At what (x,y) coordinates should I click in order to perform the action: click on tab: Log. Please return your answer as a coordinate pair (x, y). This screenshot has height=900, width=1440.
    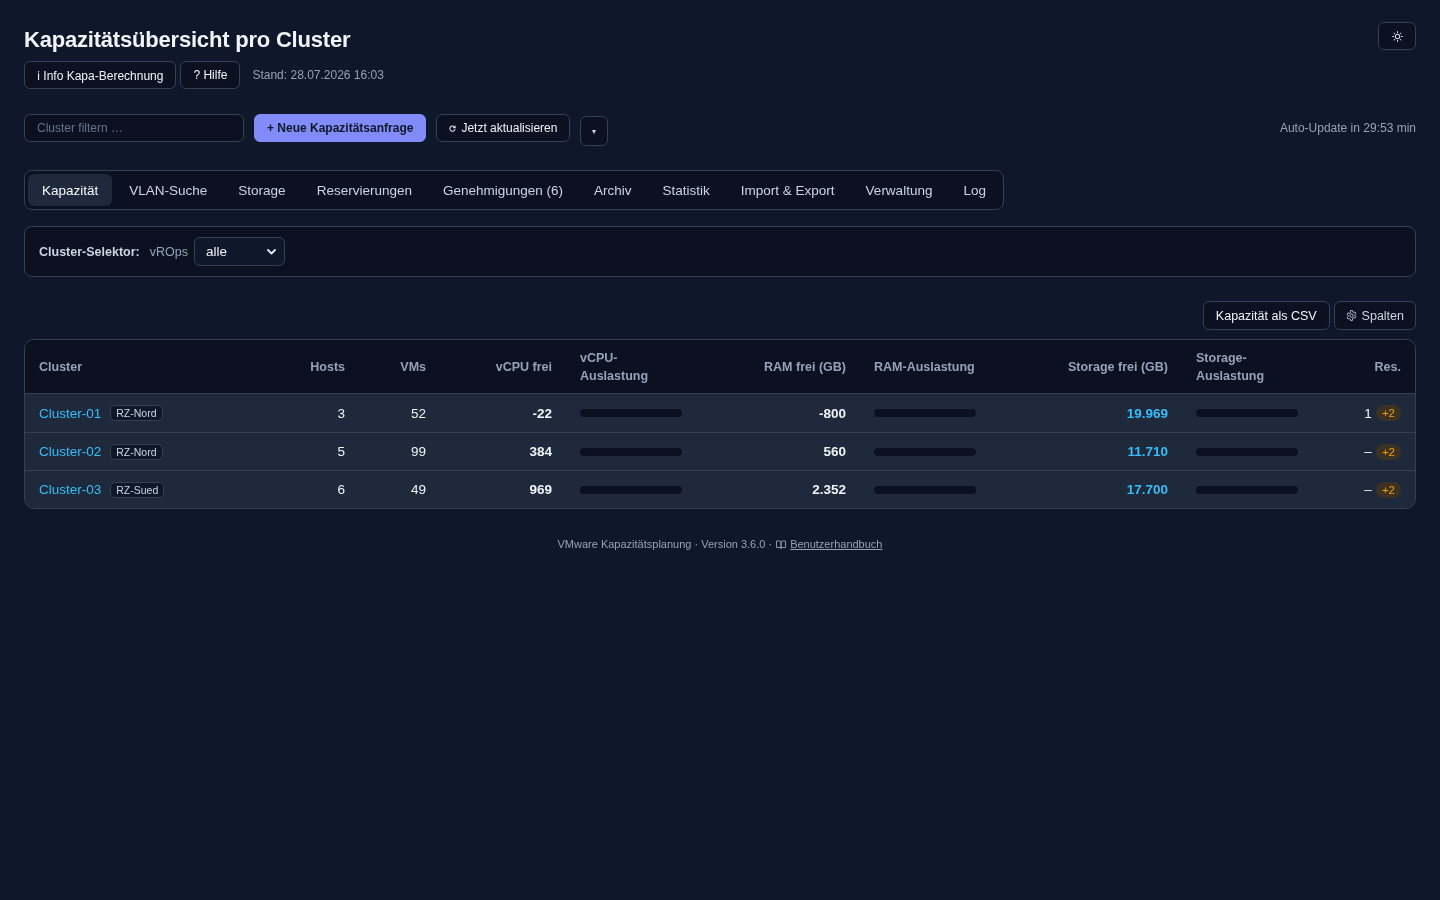
    Looking at the image, I should click on (974, 190).